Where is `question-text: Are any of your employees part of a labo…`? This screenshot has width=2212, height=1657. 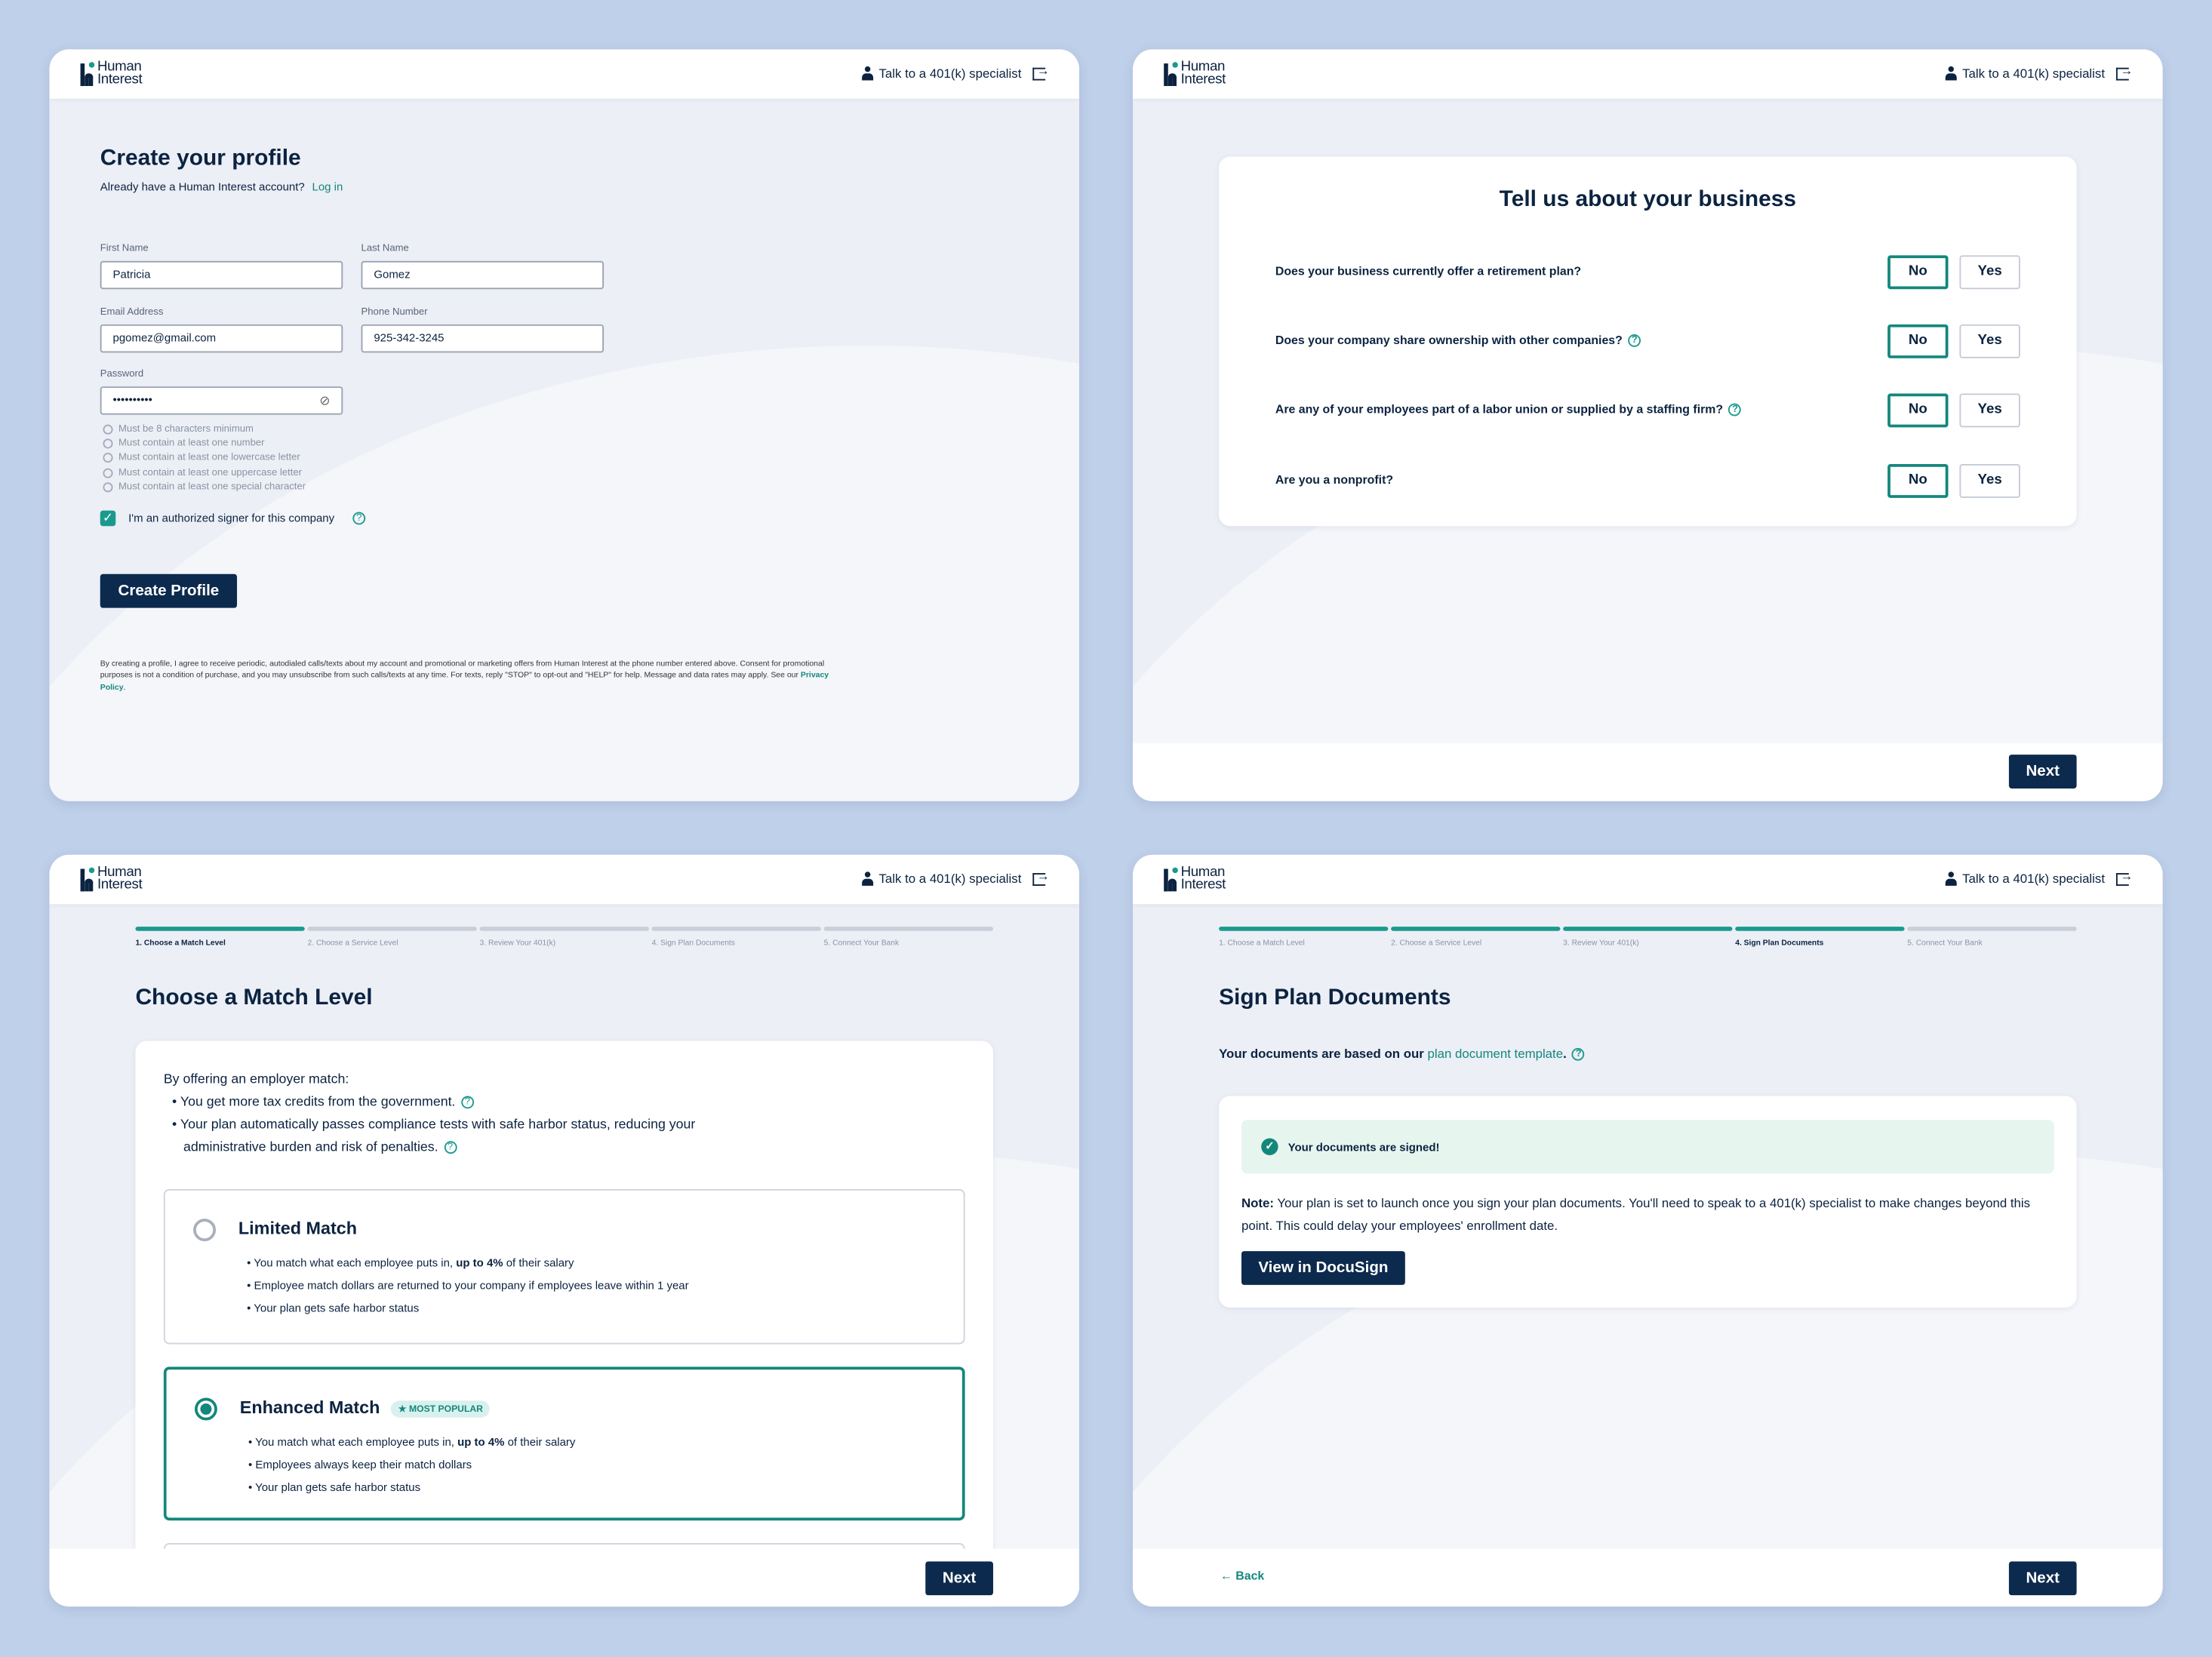 question-text: Are any of your employees part of a labo… is located at coordinates (1508, 410).